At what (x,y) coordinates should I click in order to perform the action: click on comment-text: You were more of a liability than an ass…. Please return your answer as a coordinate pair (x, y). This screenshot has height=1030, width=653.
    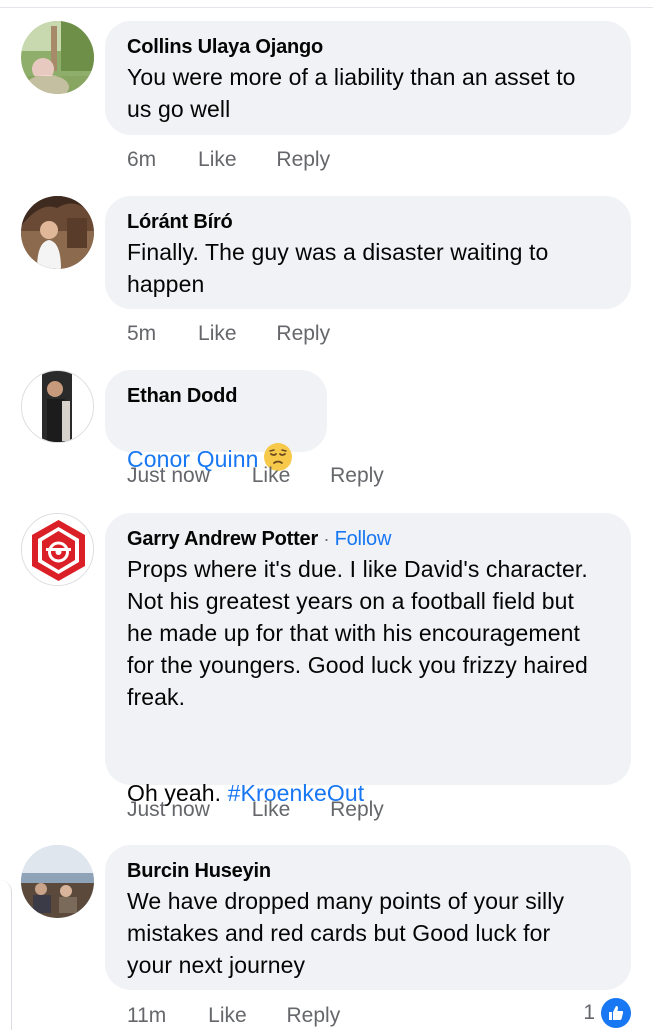
    Looking at the image, I should click on (351, 93).